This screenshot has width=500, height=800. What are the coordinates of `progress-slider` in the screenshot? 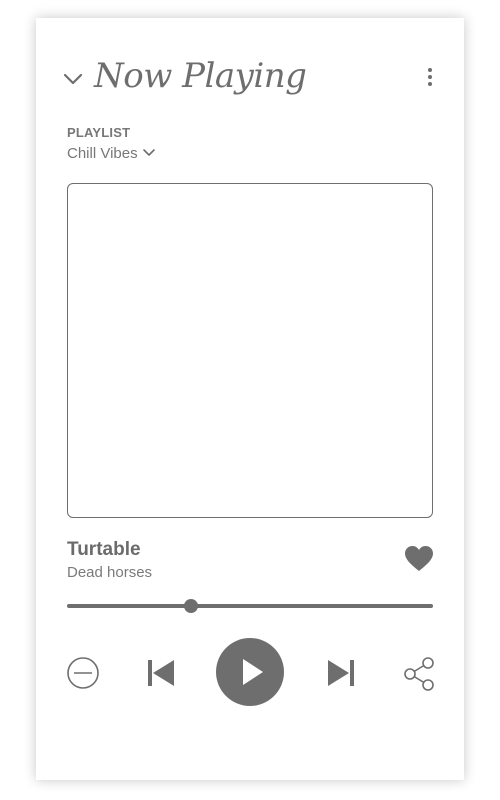 It's located at (250, 606).